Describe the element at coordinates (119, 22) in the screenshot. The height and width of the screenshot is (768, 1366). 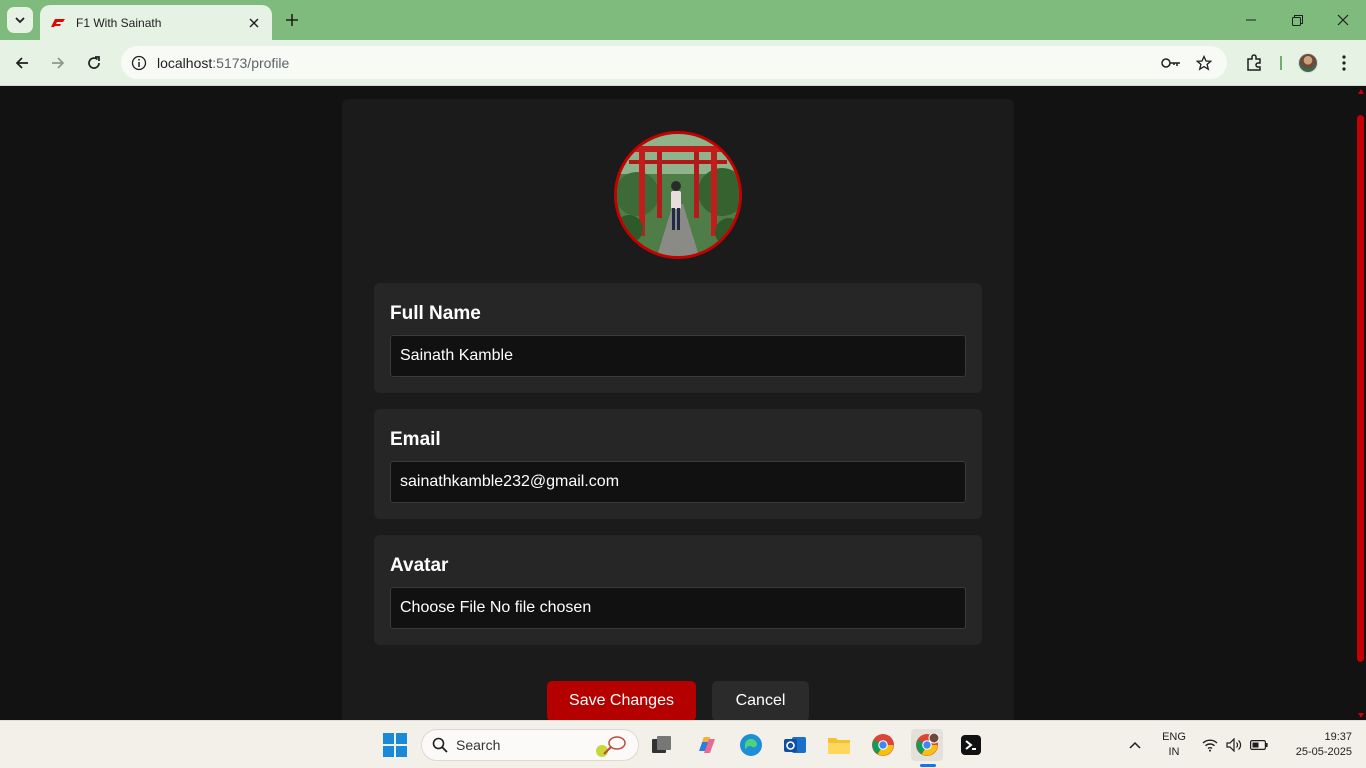
I see `tab-title: F1 With Sainath` at that location.